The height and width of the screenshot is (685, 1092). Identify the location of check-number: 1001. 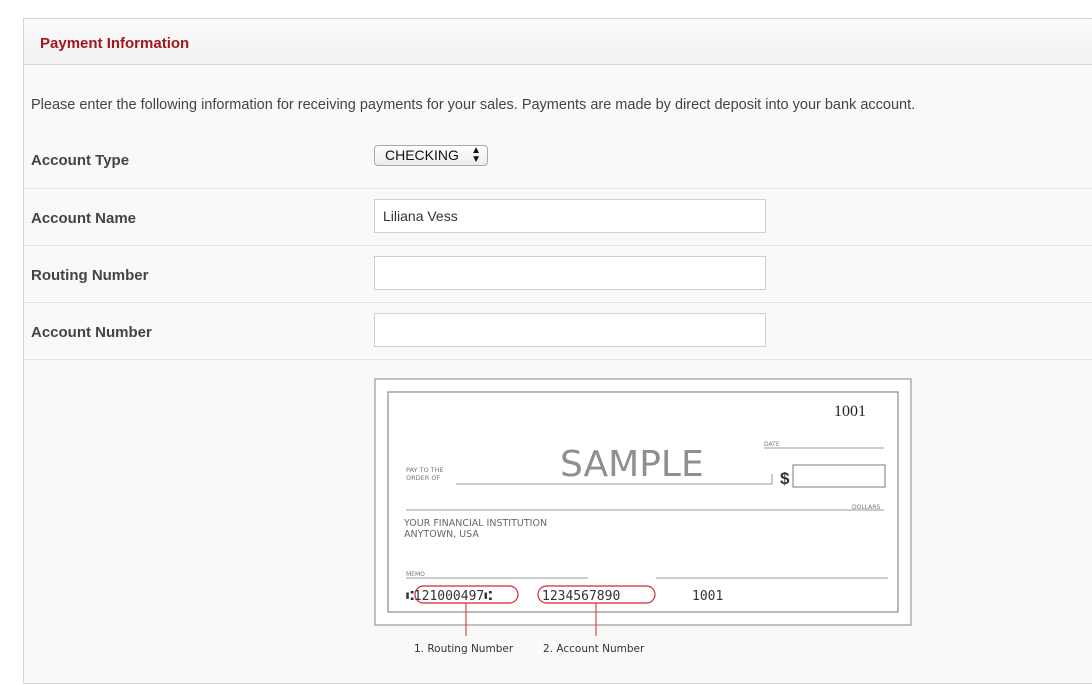
(850, 411).